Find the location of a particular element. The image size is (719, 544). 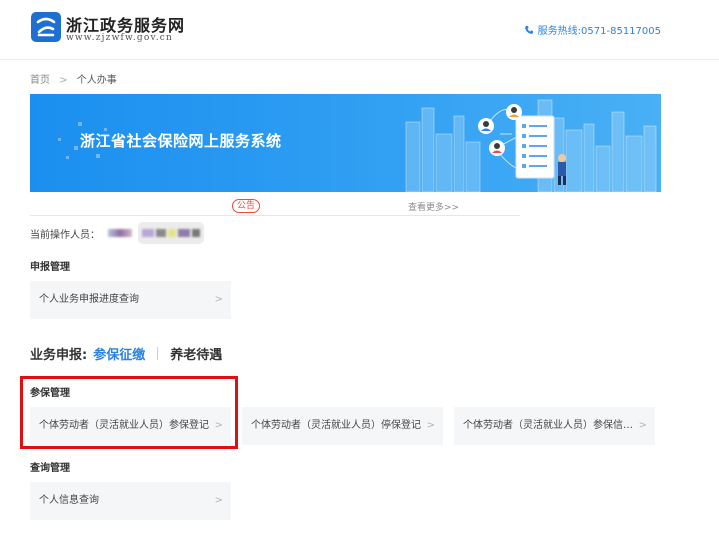

notice-more-link: 查看更多>> is located at coordinates (433, 206).